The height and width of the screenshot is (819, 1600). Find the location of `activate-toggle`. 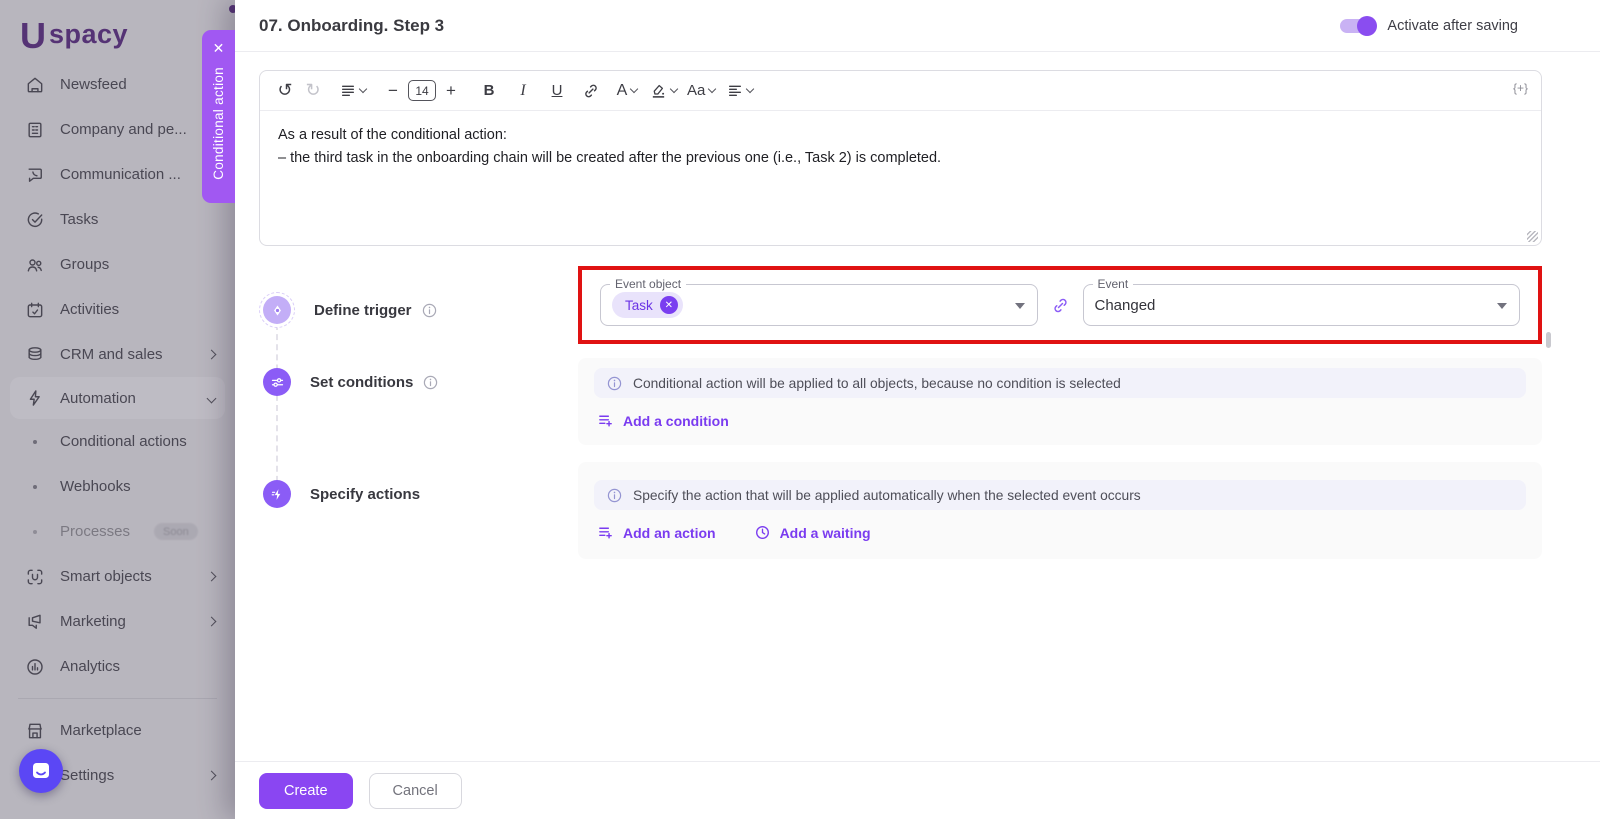

activate-toggle is located at coordinates (1359, 25).